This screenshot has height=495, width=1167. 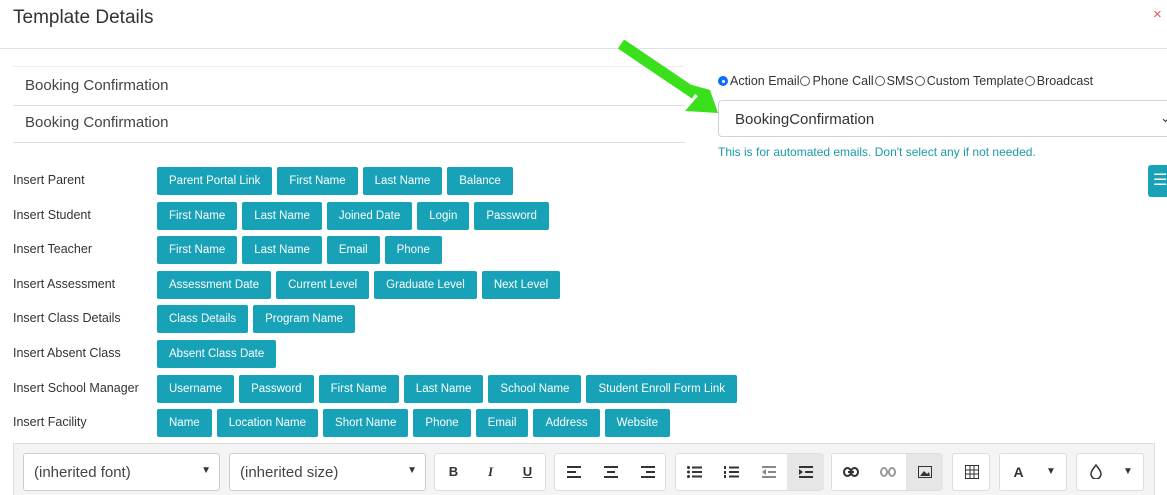 What do you see at coordinates (647, 472) in the screenshot?
I see `align-right-icon` at bounding box center [647, 472].